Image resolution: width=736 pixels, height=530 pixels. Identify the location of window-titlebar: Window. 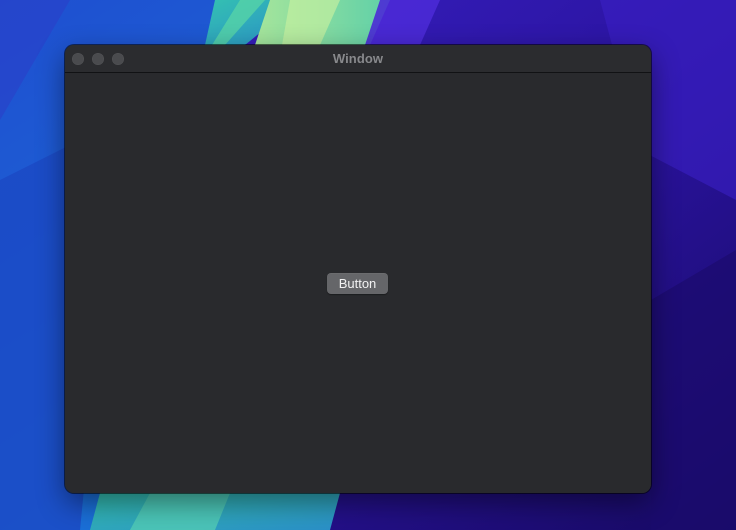
(358, 59).